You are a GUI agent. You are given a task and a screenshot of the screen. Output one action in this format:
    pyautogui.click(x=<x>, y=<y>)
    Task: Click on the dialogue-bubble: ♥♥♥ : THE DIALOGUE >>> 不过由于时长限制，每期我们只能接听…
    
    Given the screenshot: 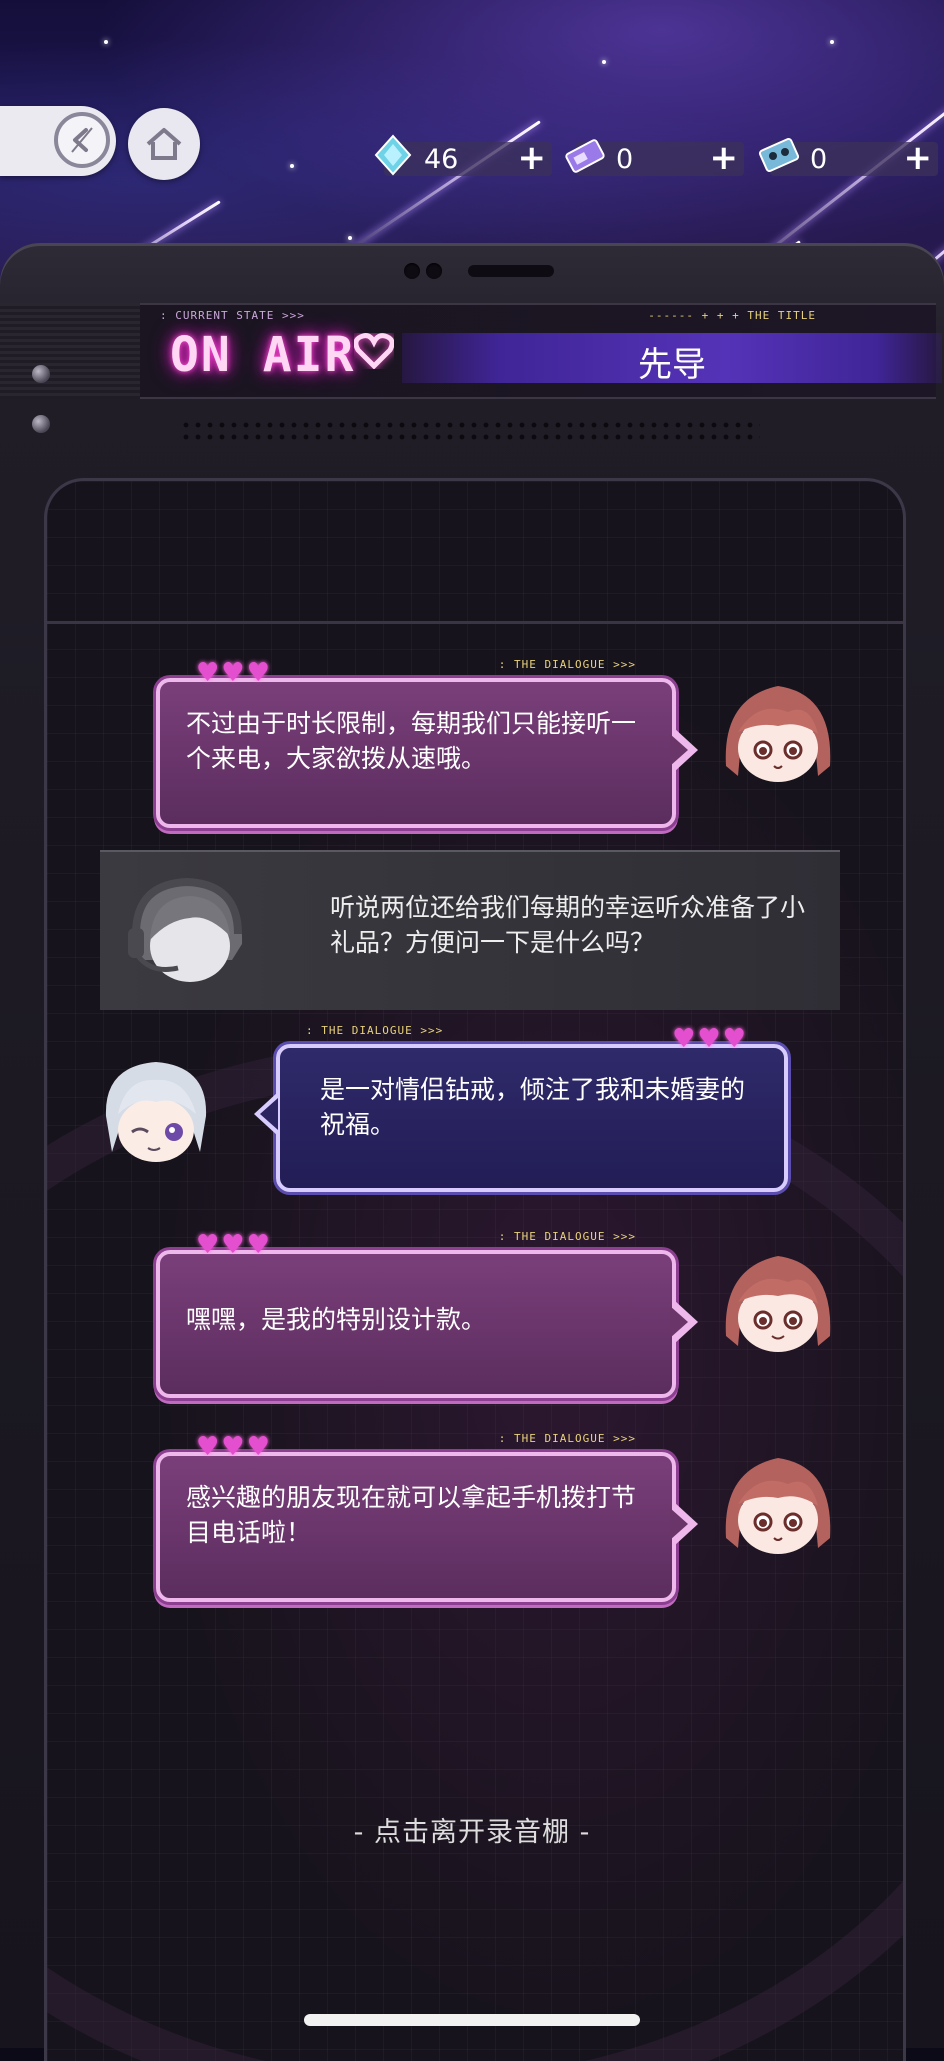 What is the action you would take?
    pyautogui.click(x=427, y=743)
    